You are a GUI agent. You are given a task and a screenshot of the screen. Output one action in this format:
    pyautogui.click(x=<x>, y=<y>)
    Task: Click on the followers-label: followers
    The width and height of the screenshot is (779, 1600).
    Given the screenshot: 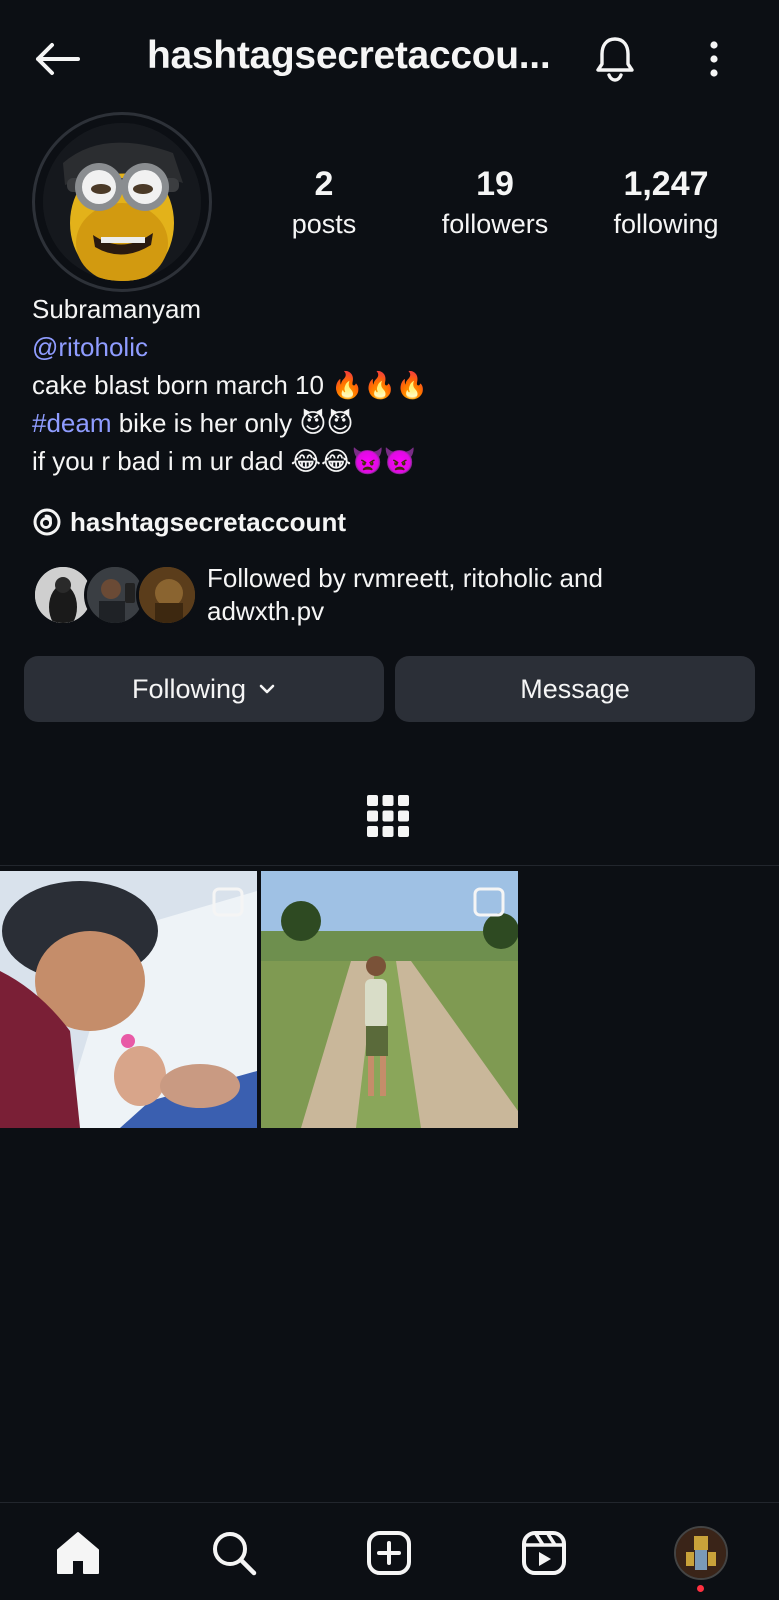 What is the action you would take?
    pyautogui.click(x=495, y=224)
    